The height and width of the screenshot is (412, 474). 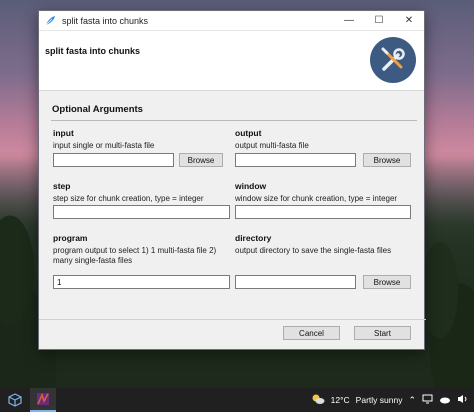 I want to click on weather-text: Partly sunny, so click(x=379, y=400).